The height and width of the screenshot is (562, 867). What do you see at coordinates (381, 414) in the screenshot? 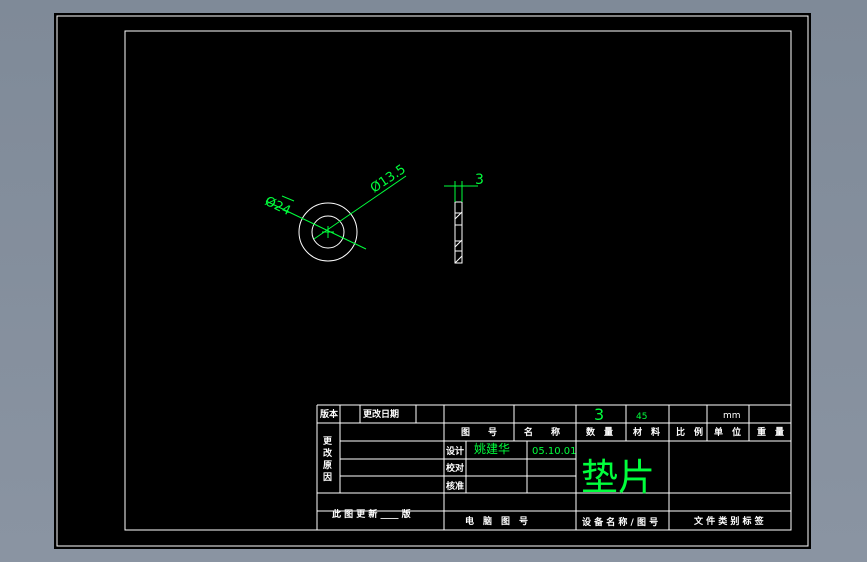
I see `change-date-label: 更改日期` at bounding box center [381, 414].